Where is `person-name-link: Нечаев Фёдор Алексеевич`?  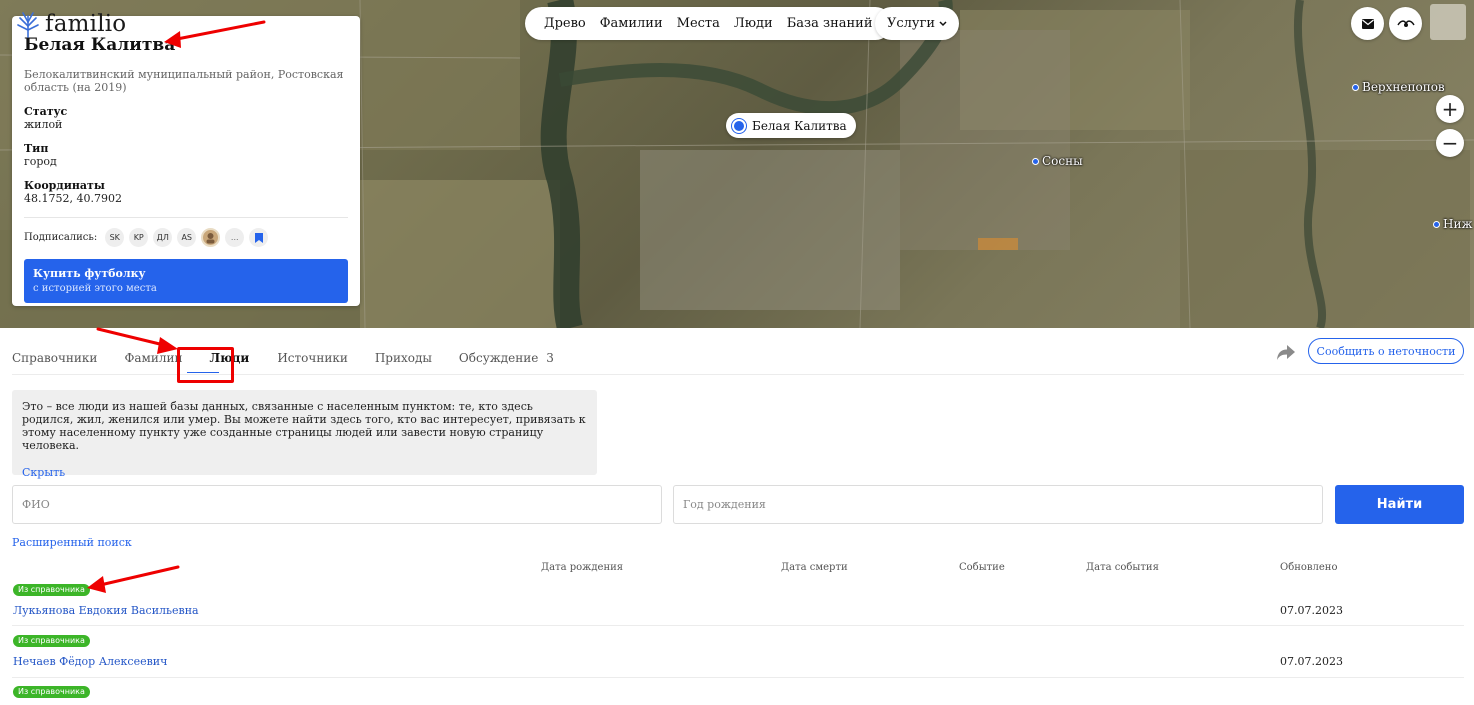 person-name-link: Нечаев Фёдор Алексеевич is located at coordinates (90, 661).